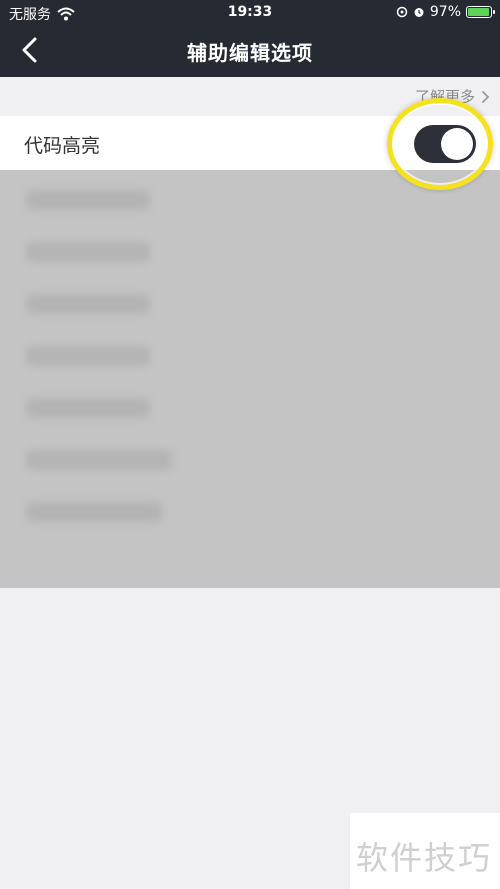 Image resolution: width=500 pixels, height=889 pixels. I want to click on battery-fill, so click(479, 12).